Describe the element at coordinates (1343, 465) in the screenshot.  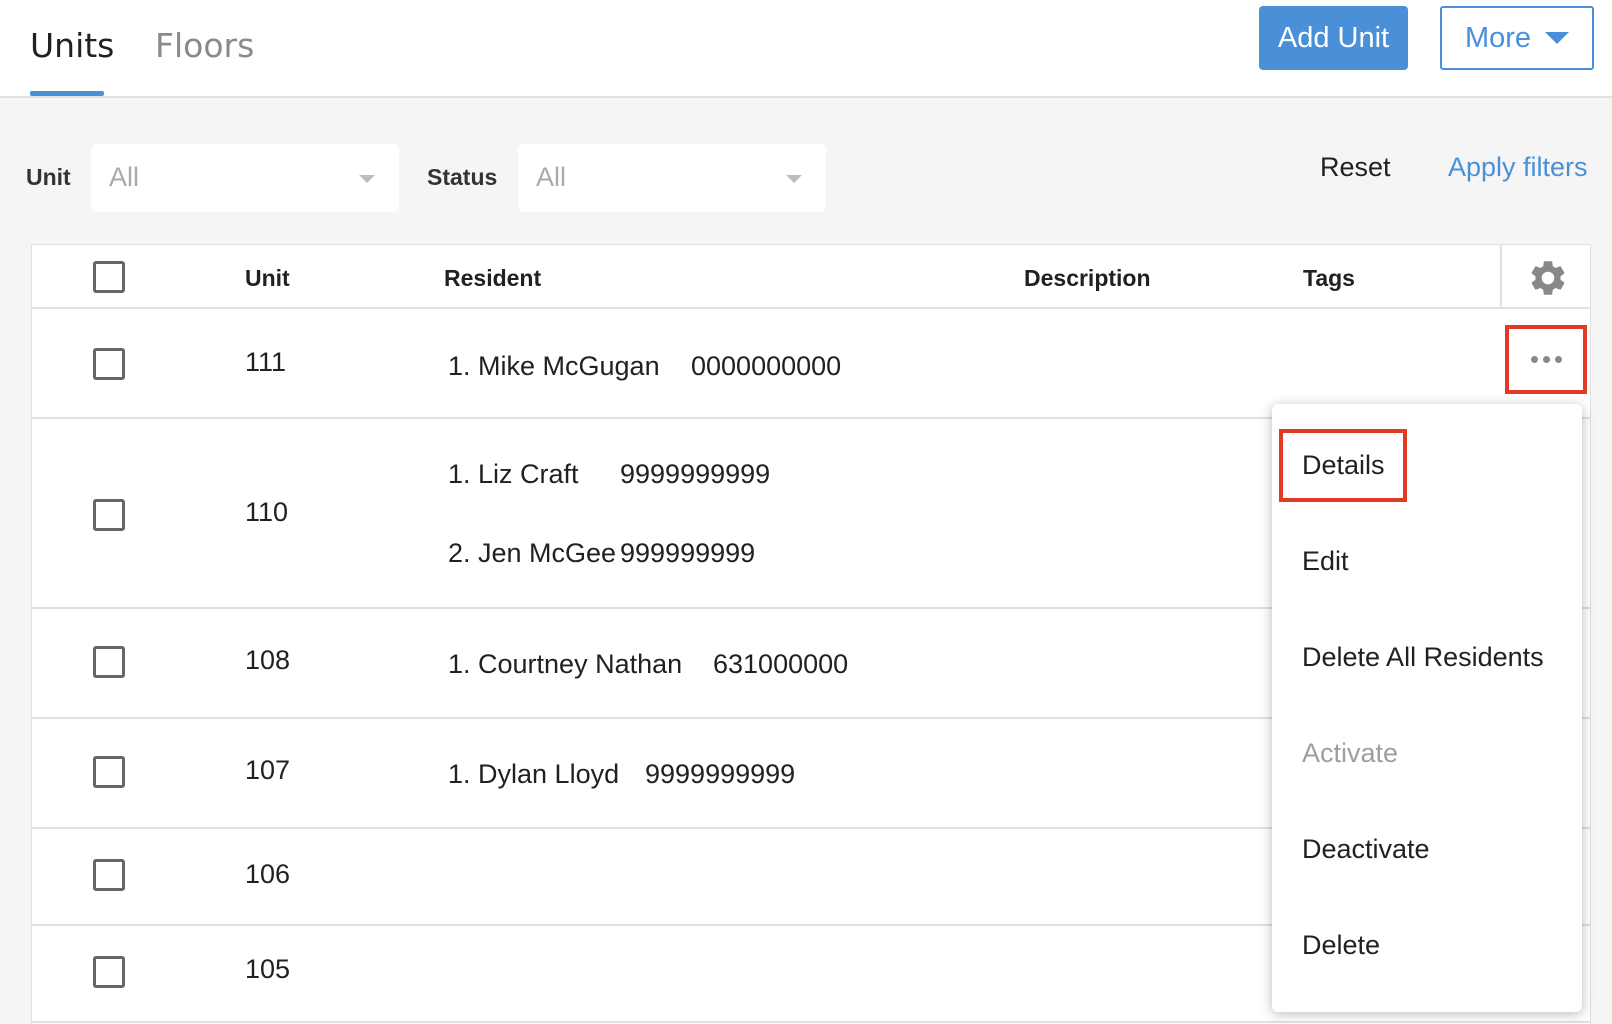
I see `menu-item-details: Details` at that location.